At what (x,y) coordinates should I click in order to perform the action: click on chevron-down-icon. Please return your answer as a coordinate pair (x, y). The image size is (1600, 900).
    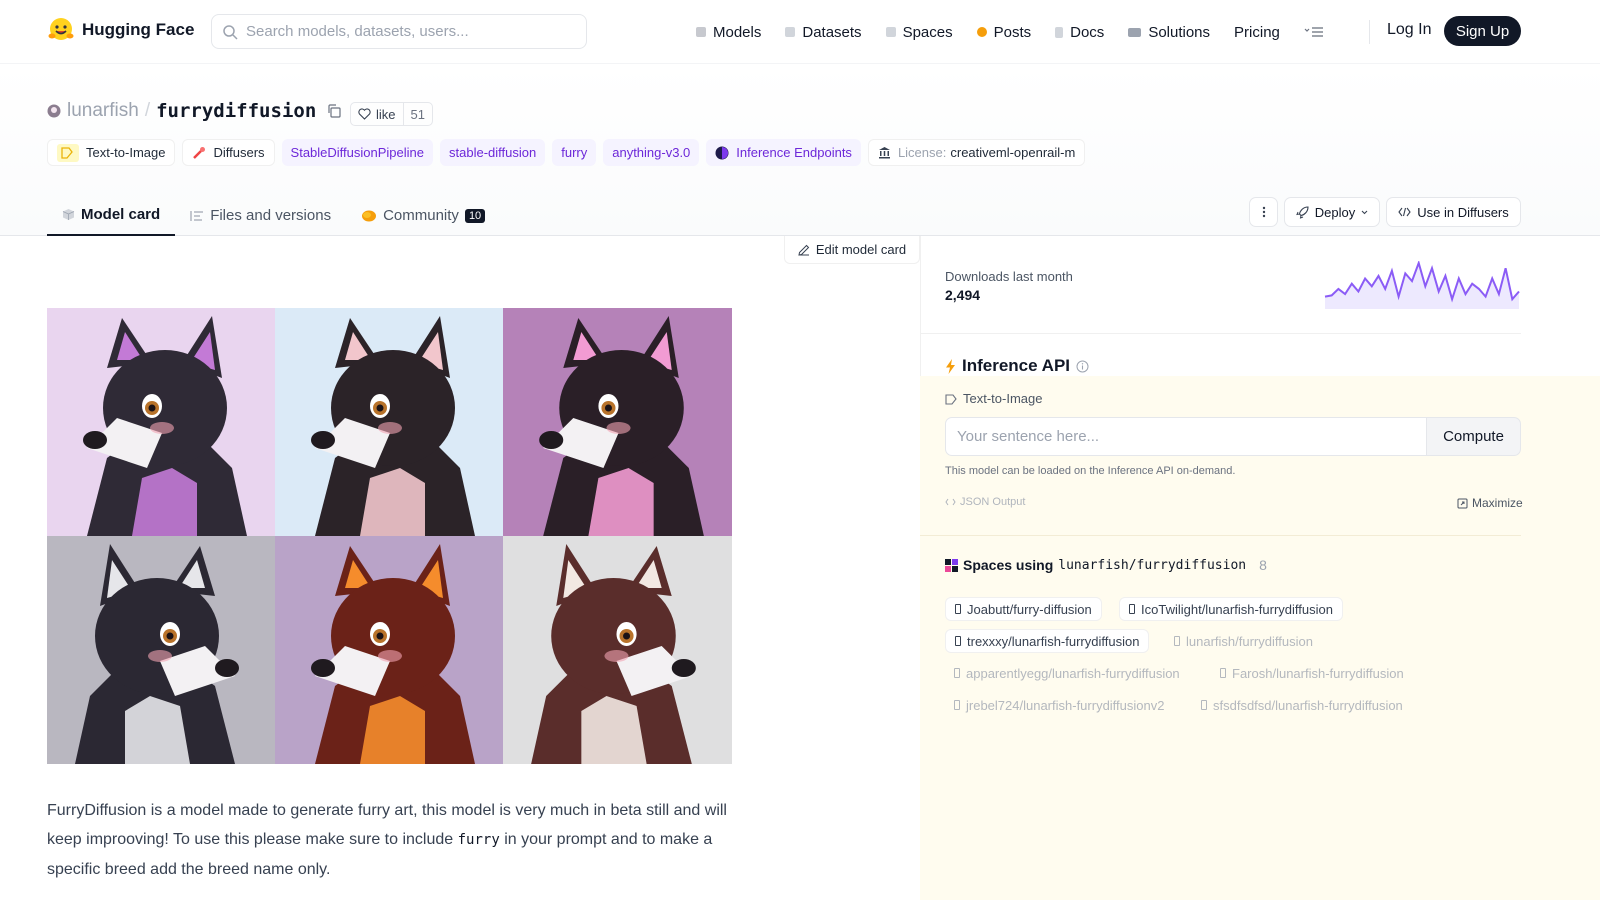
    Looking at the image, I should click on (1364, 212).